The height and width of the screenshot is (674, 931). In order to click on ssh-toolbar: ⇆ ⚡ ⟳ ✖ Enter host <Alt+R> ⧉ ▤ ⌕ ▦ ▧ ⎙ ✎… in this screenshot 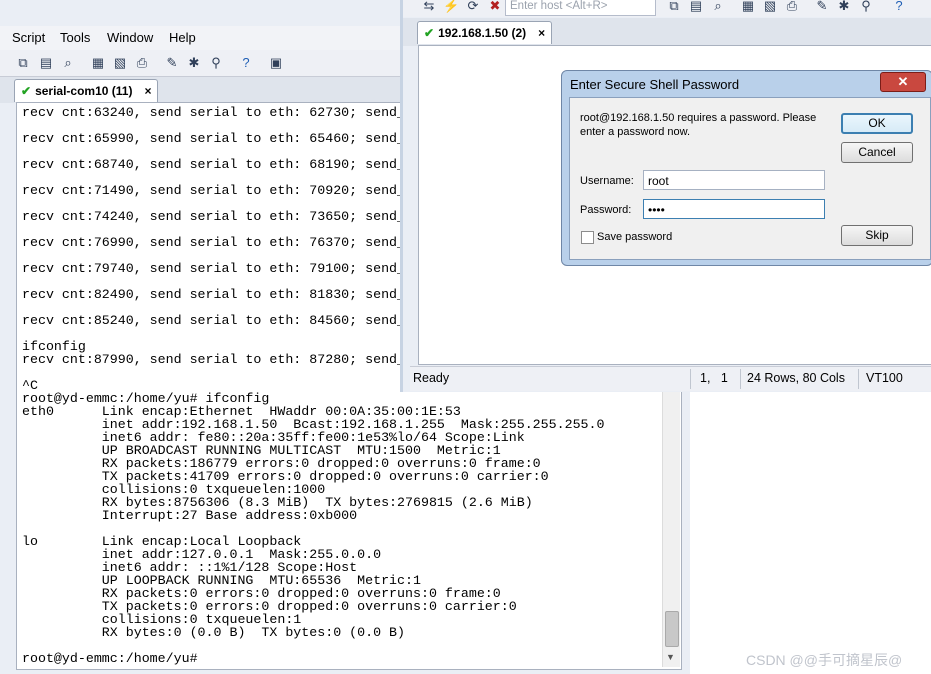, I will do `click(667, 8)`.